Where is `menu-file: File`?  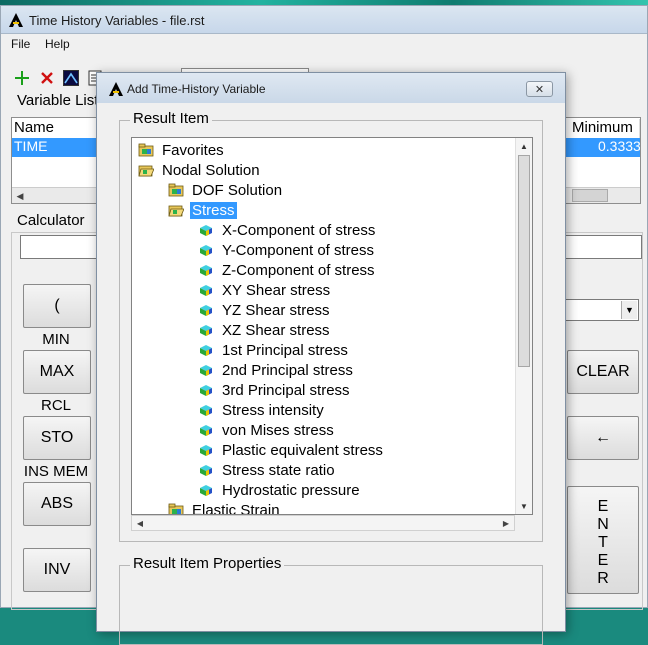
menu-file: File is located at coordinates (20, 44).